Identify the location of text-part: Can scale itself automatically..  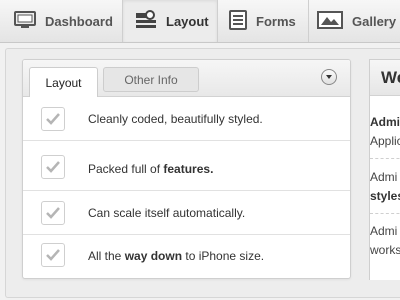
(167, 213).